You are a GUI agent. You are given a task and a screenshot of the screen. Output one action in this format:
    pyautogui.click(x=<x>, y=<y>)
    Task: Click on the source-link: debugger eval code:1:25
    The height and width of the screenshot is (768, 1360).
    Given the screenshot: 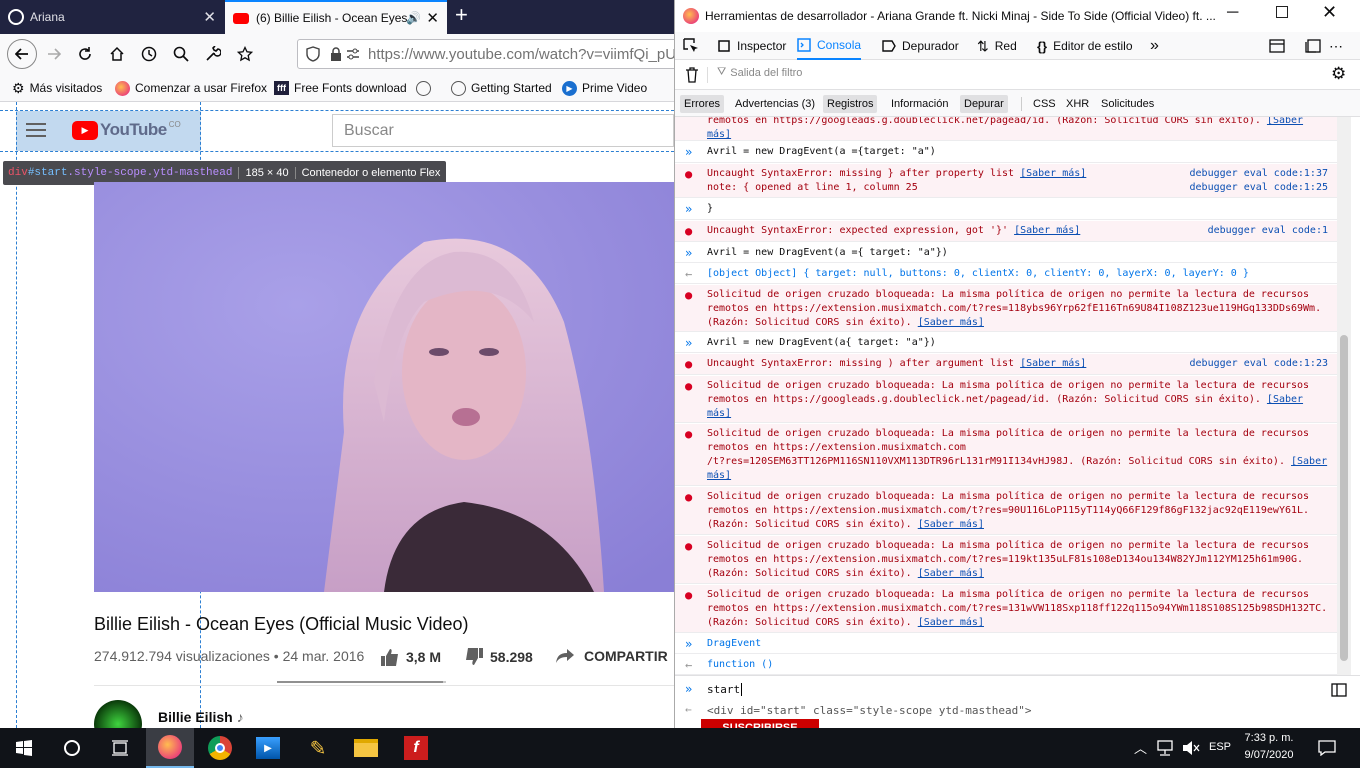 What is the action you would take?
    pyautogui.click(x=1259, y=187)
    